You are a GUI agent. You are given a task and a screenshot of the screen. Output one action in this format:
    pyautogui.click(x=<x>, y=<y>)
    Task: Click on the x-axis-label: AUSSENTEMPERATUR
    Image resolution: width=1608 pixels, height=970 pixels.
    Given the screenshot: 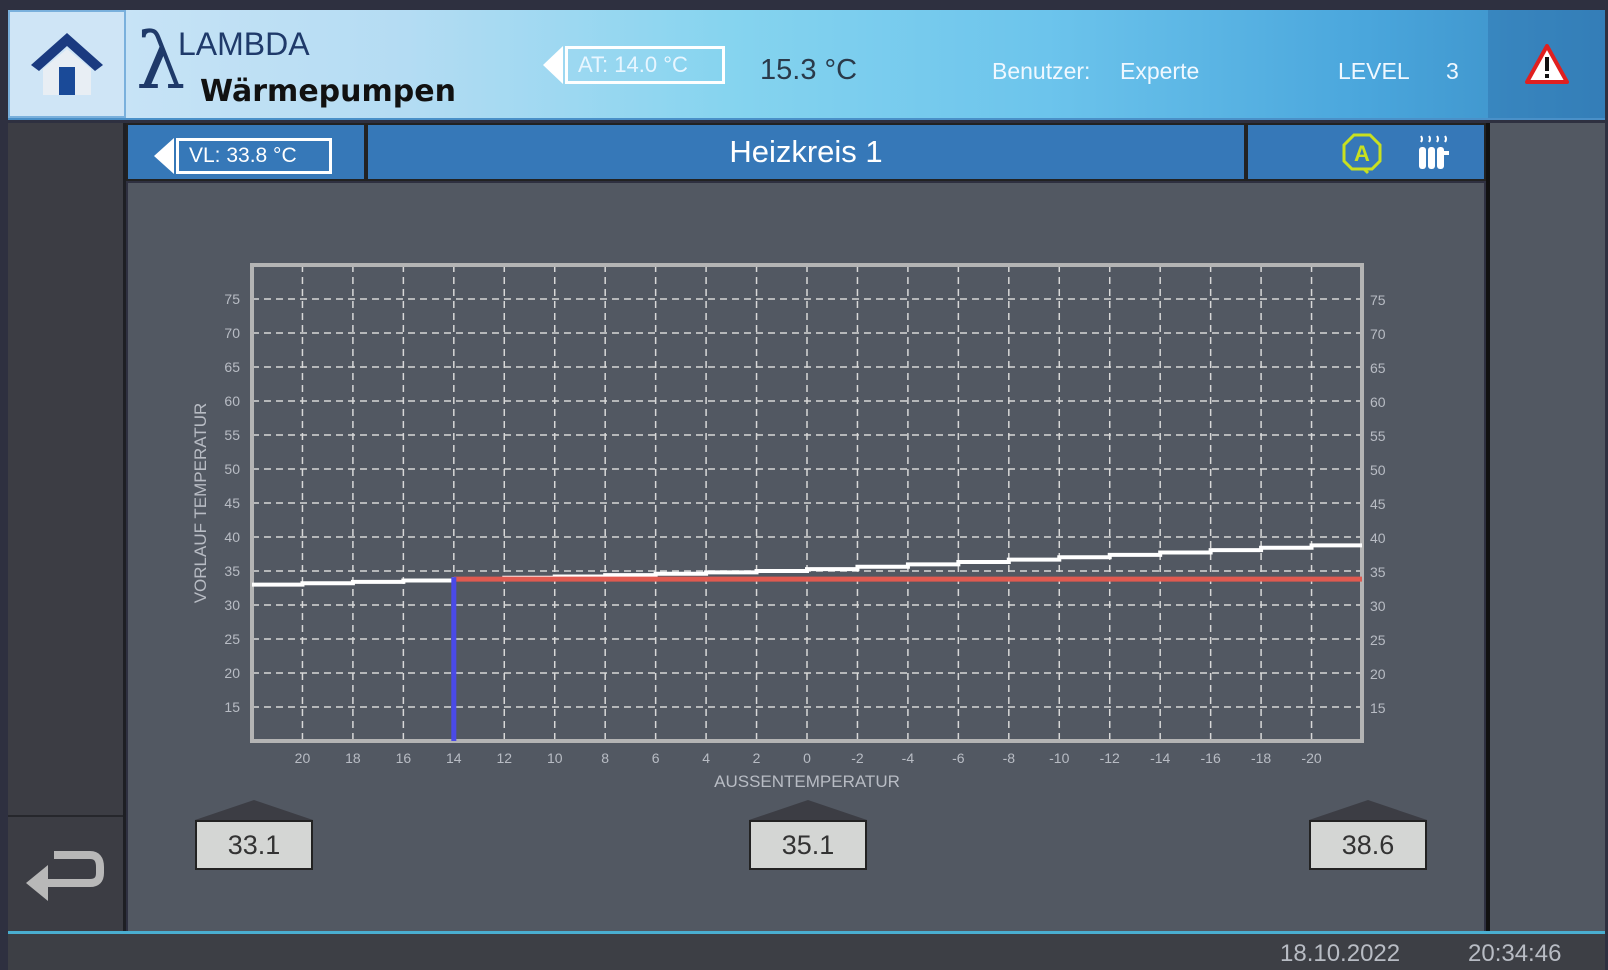 What is the action you would take?
    pyautogui.click(x=807, y=781)
    